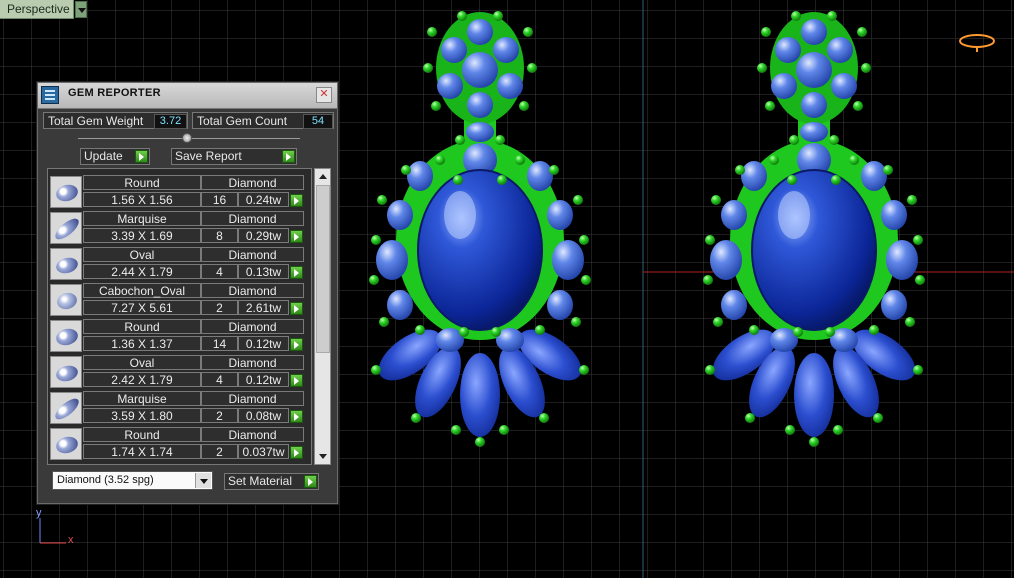 The height and width of the screenshot is (578, 1014). What do you see at coordinates (142, 290) in the screenshot?
I see `gem-shape: Cabochon_Oval` at bounding box center [142, 290].